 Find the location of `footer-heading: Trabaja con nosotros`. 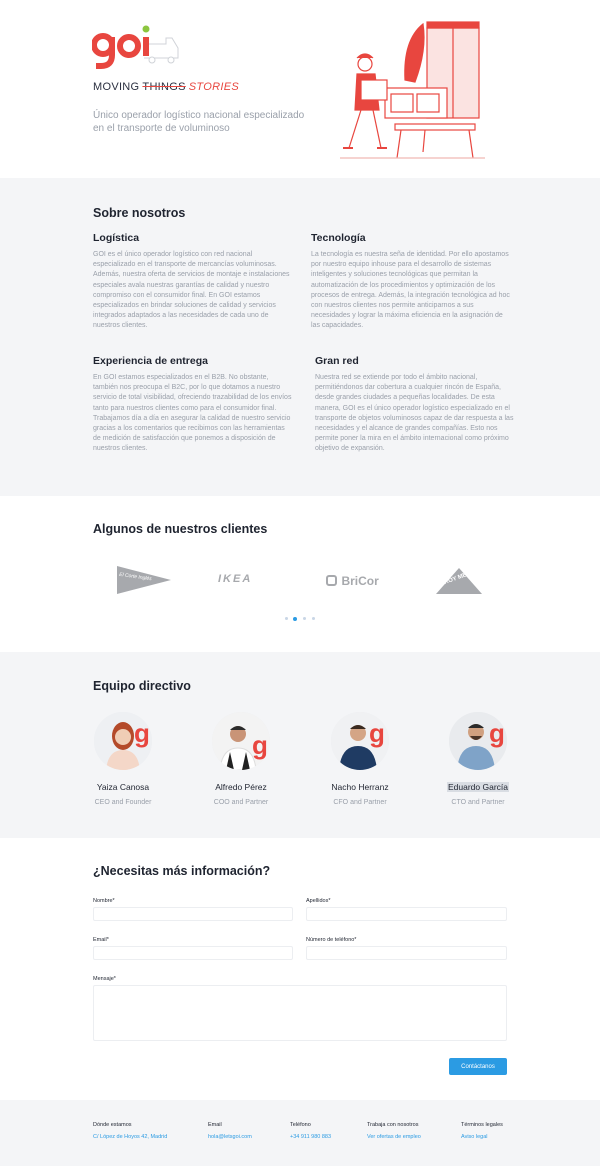

footer-heading: Trabaja con nosotros is located at coordinates (393, 1125).